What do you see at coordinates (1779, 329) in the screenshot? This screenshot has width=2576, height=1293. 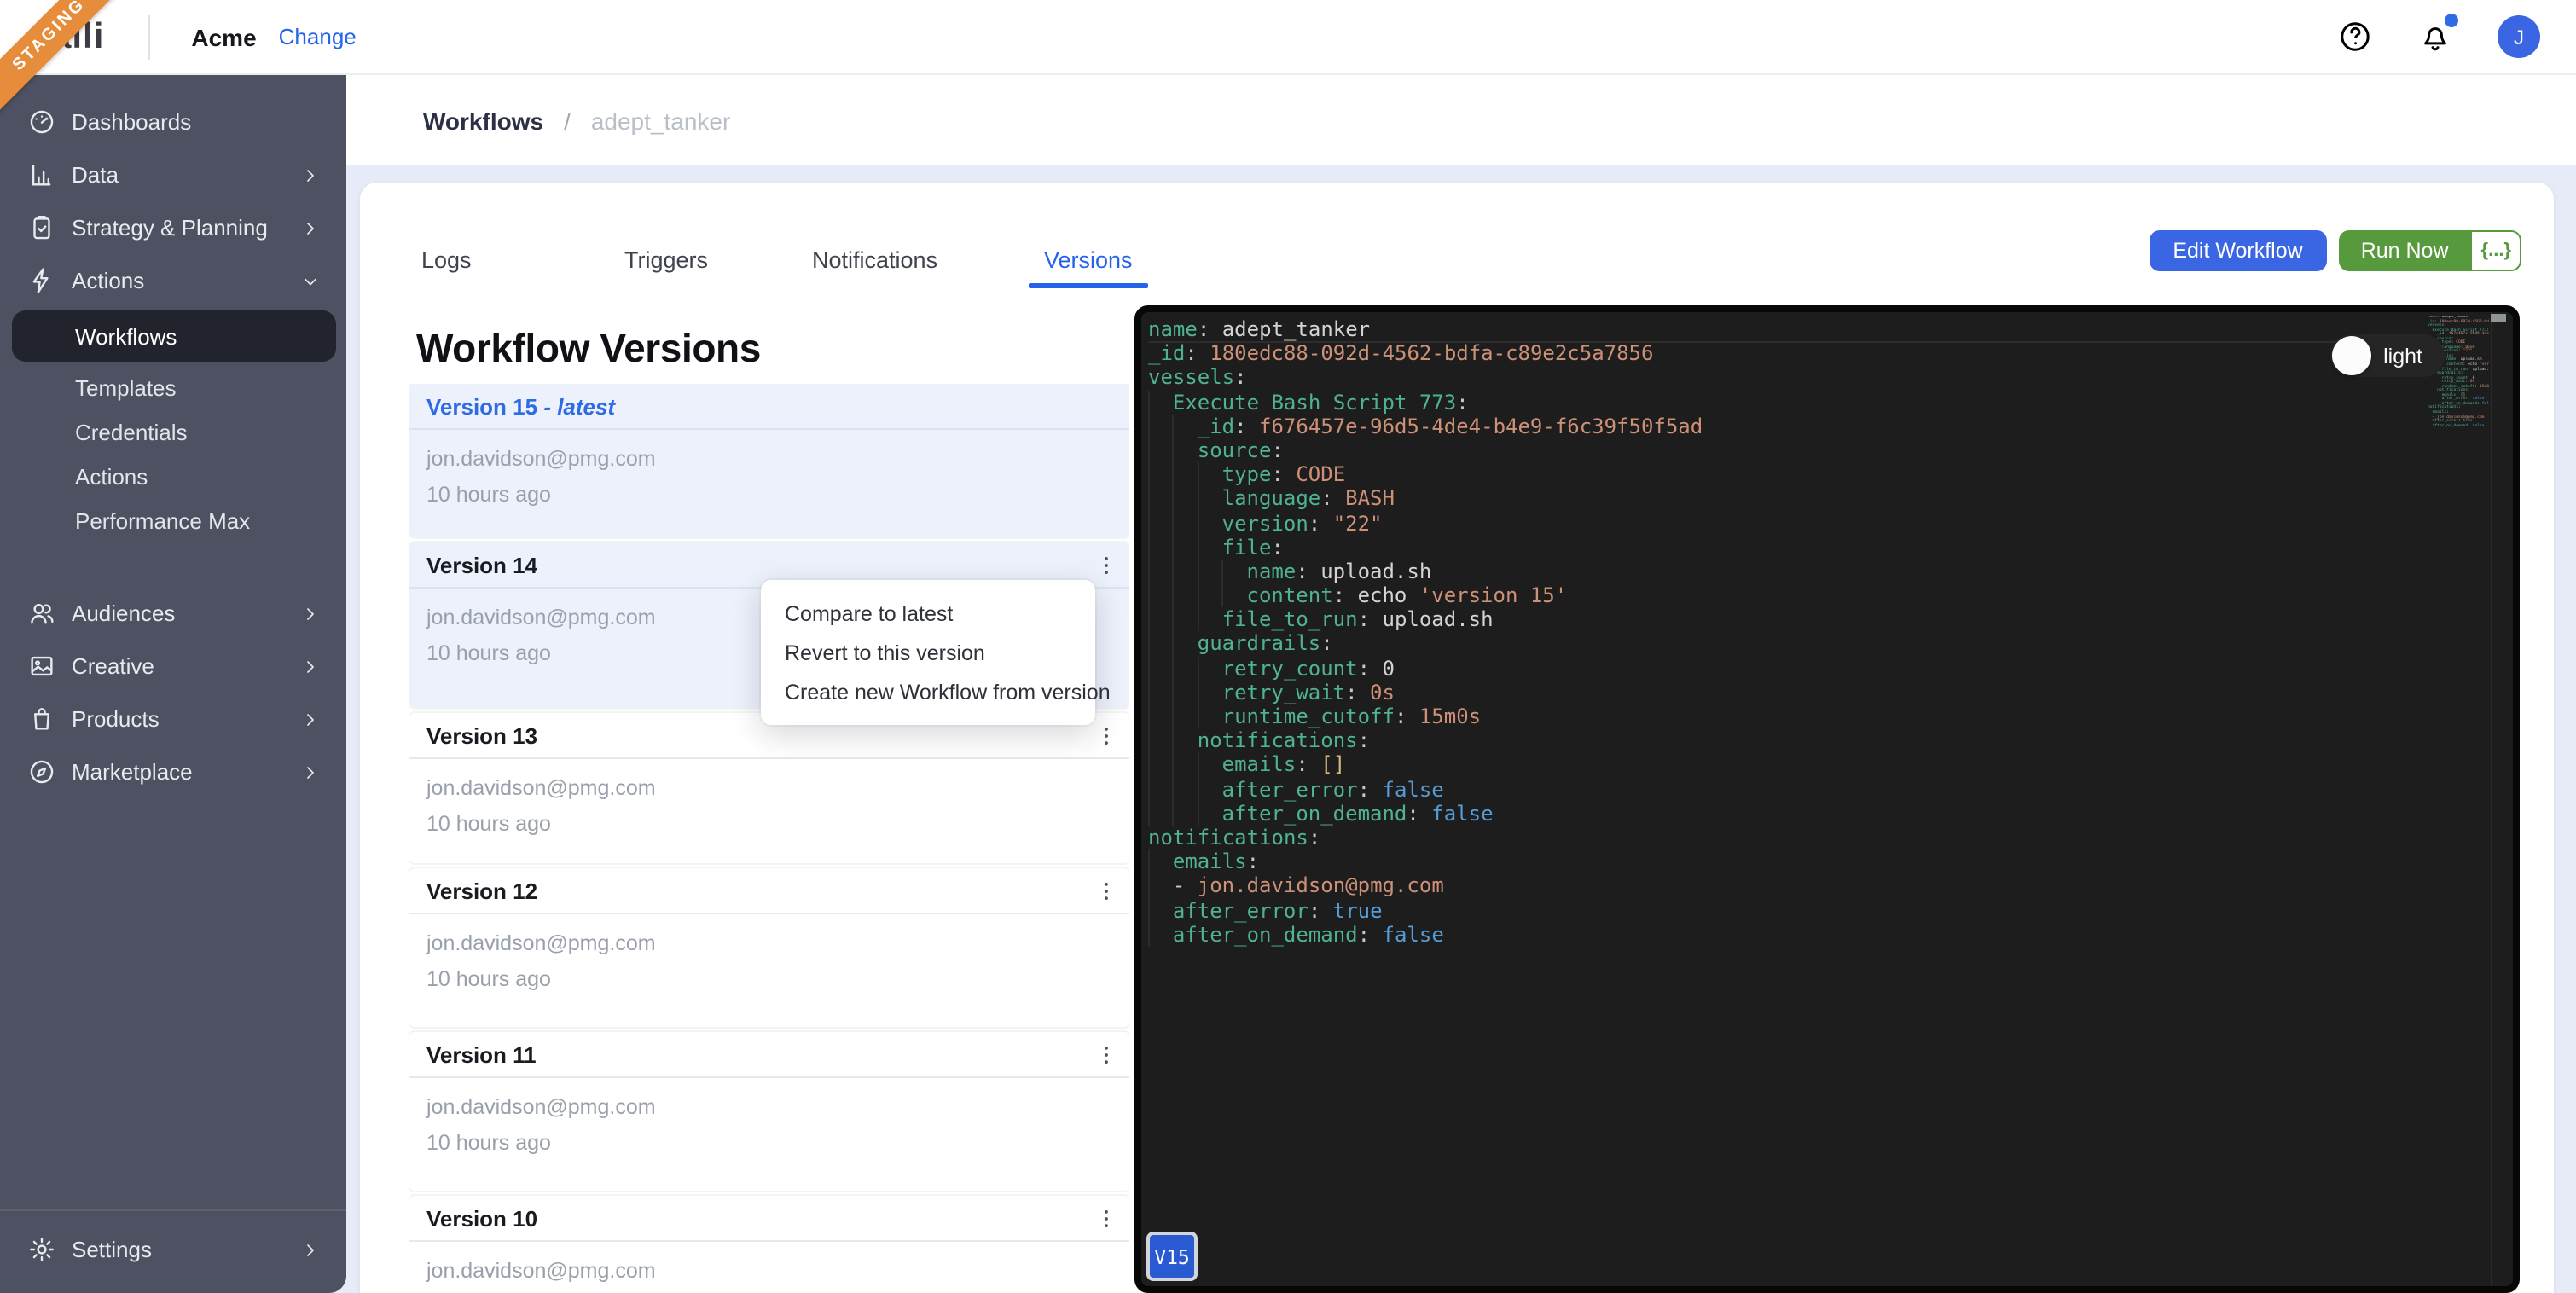 I see `code-line: name: adept_tanker` at bounding box center [1779, 329].